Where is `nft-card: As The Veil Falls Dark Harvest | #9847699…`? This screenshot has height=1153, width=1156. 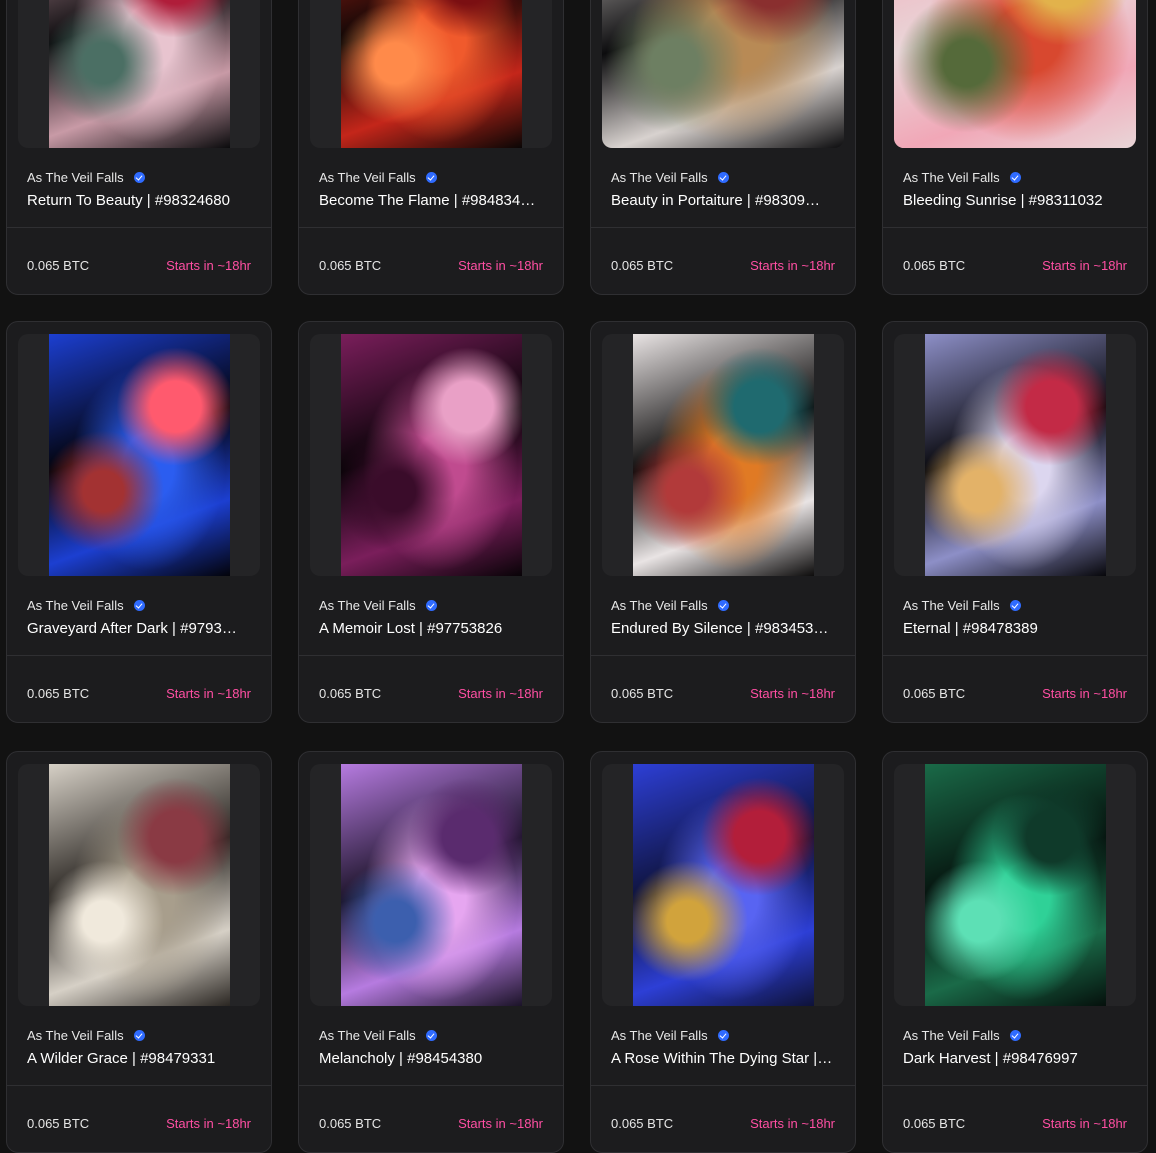
nft-card: As The Veil Falls Dark Harvest | #9847699… is located at coordinates (1015, 952).